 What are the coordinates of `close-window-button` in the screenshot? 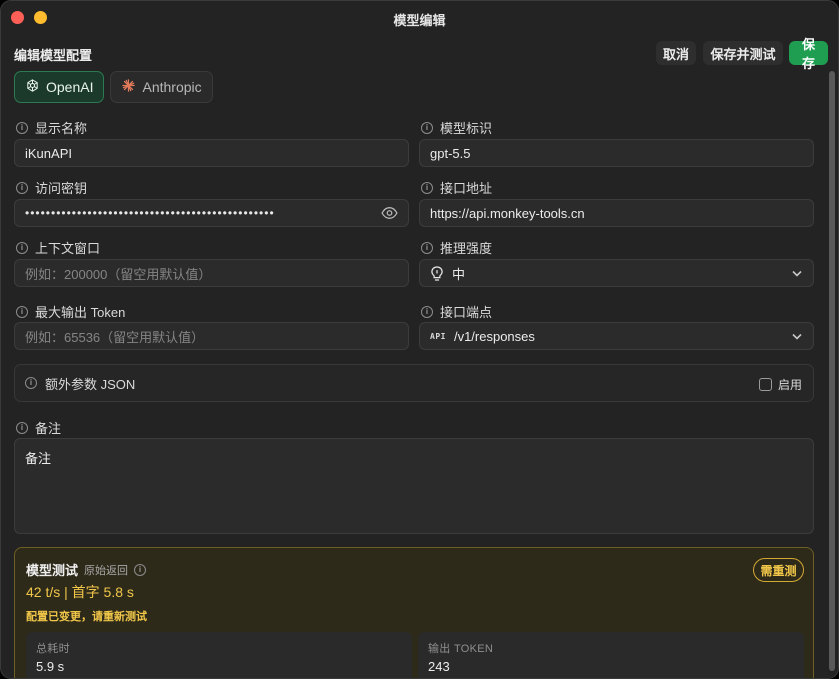 It's located at (17, 17).